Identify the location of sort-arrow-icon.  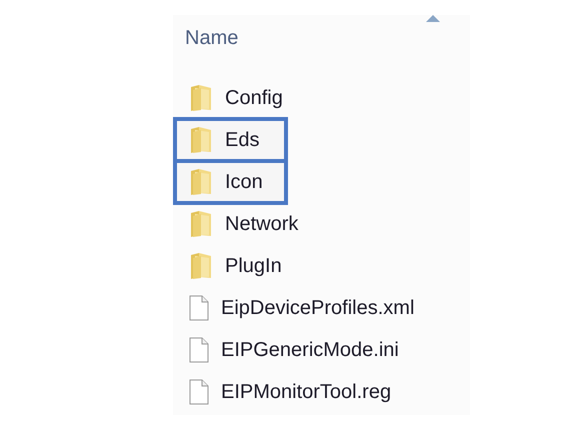
(433, 18).